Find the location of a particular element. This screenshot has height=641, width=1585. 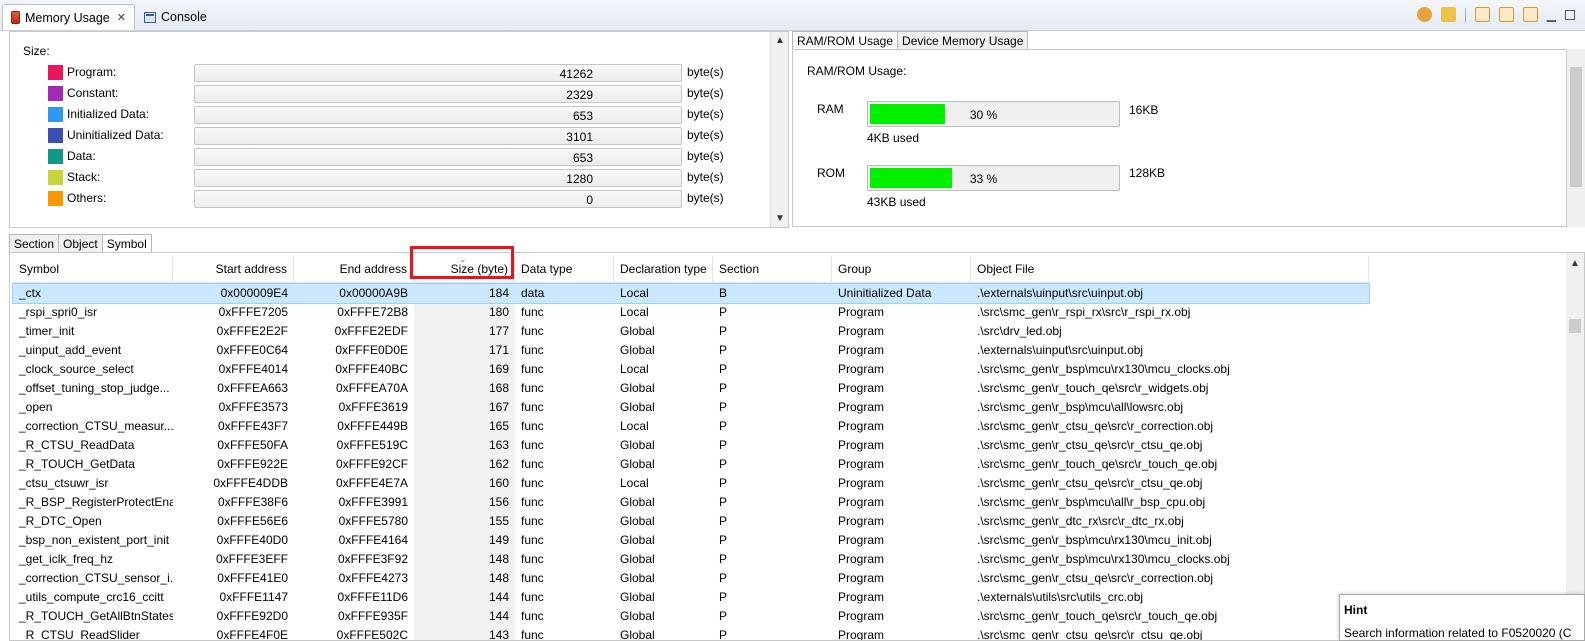

table-cell: .\externals\uinput\src\uinput.obj is located at coordinates (1060, 350).